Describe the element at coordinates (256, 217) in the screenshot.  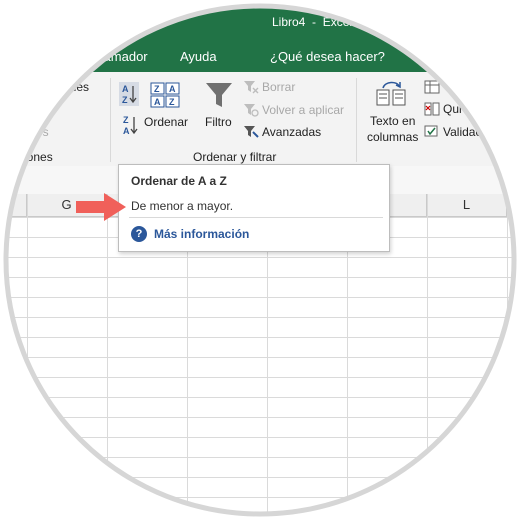
I see `tooltip-divider` at that location.